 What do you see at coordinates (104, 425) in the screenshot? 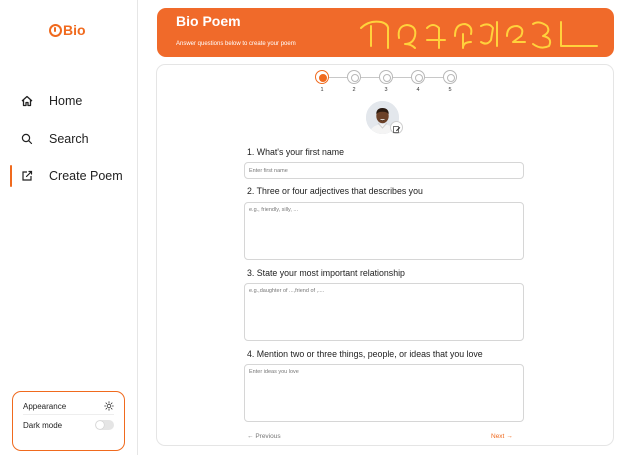
I see `dark-mode-toggle` at bounding box center [104, 425].